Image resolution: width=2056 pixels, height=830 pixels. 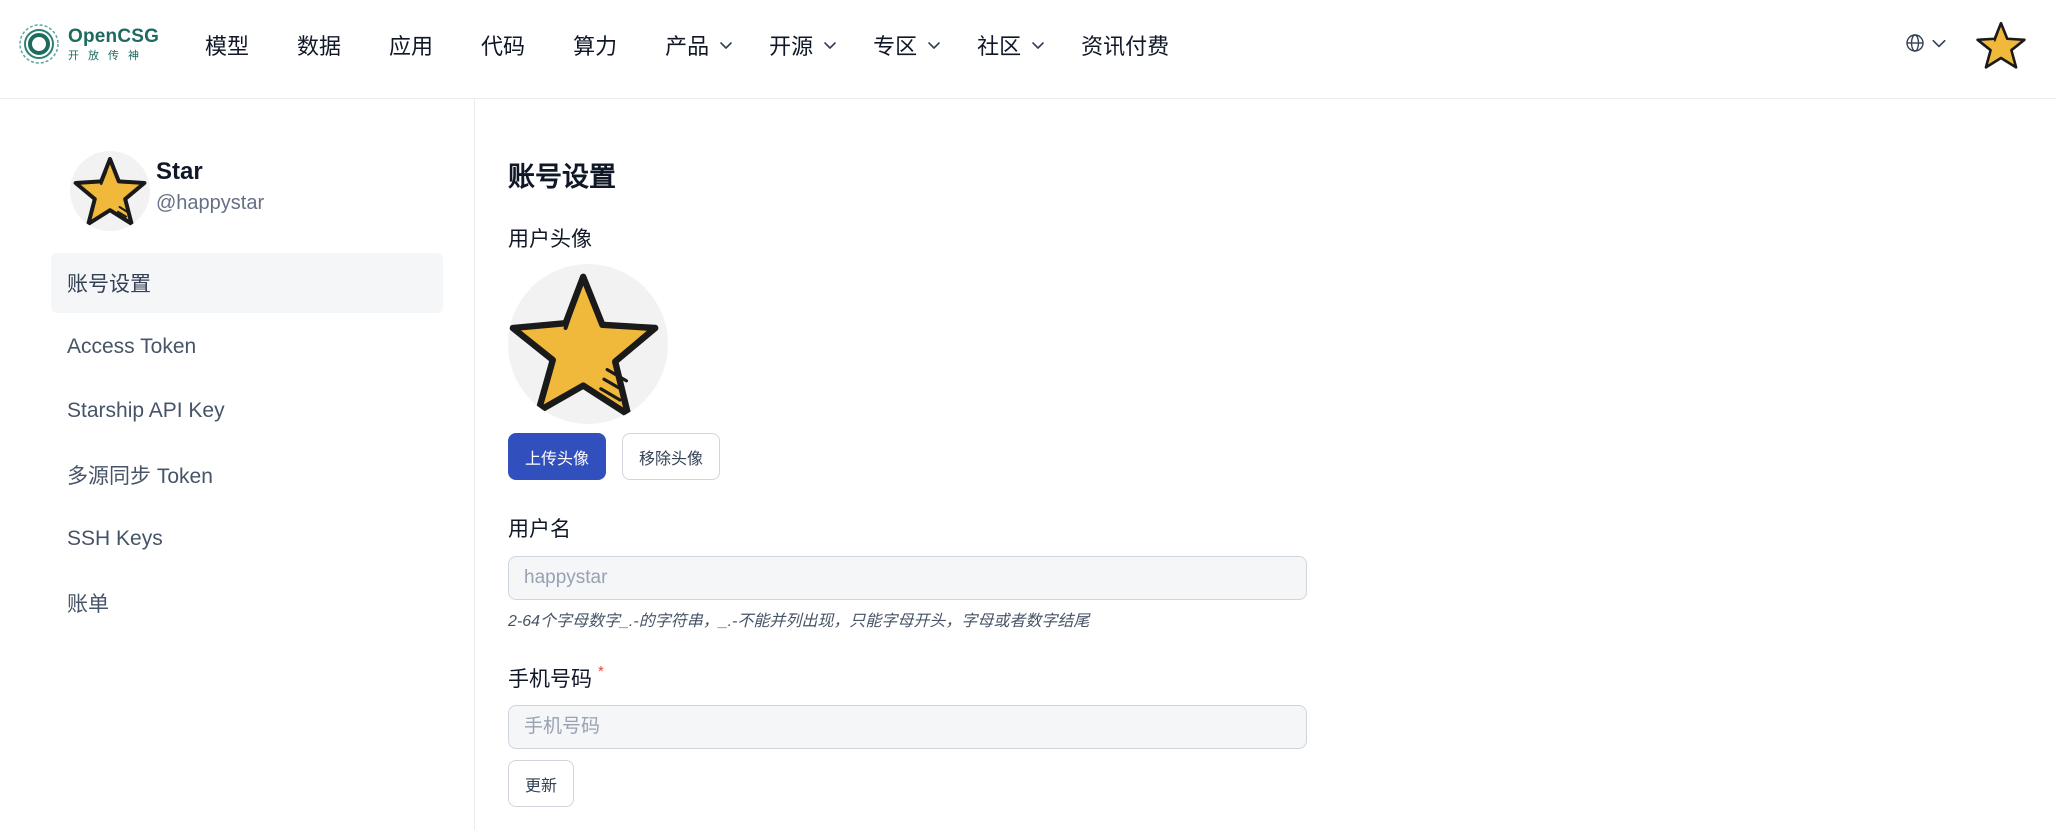 What do you see at coordinates (601, 671) in the screenshot?
I see `required-mark: *` at bounding box center [601, 671].